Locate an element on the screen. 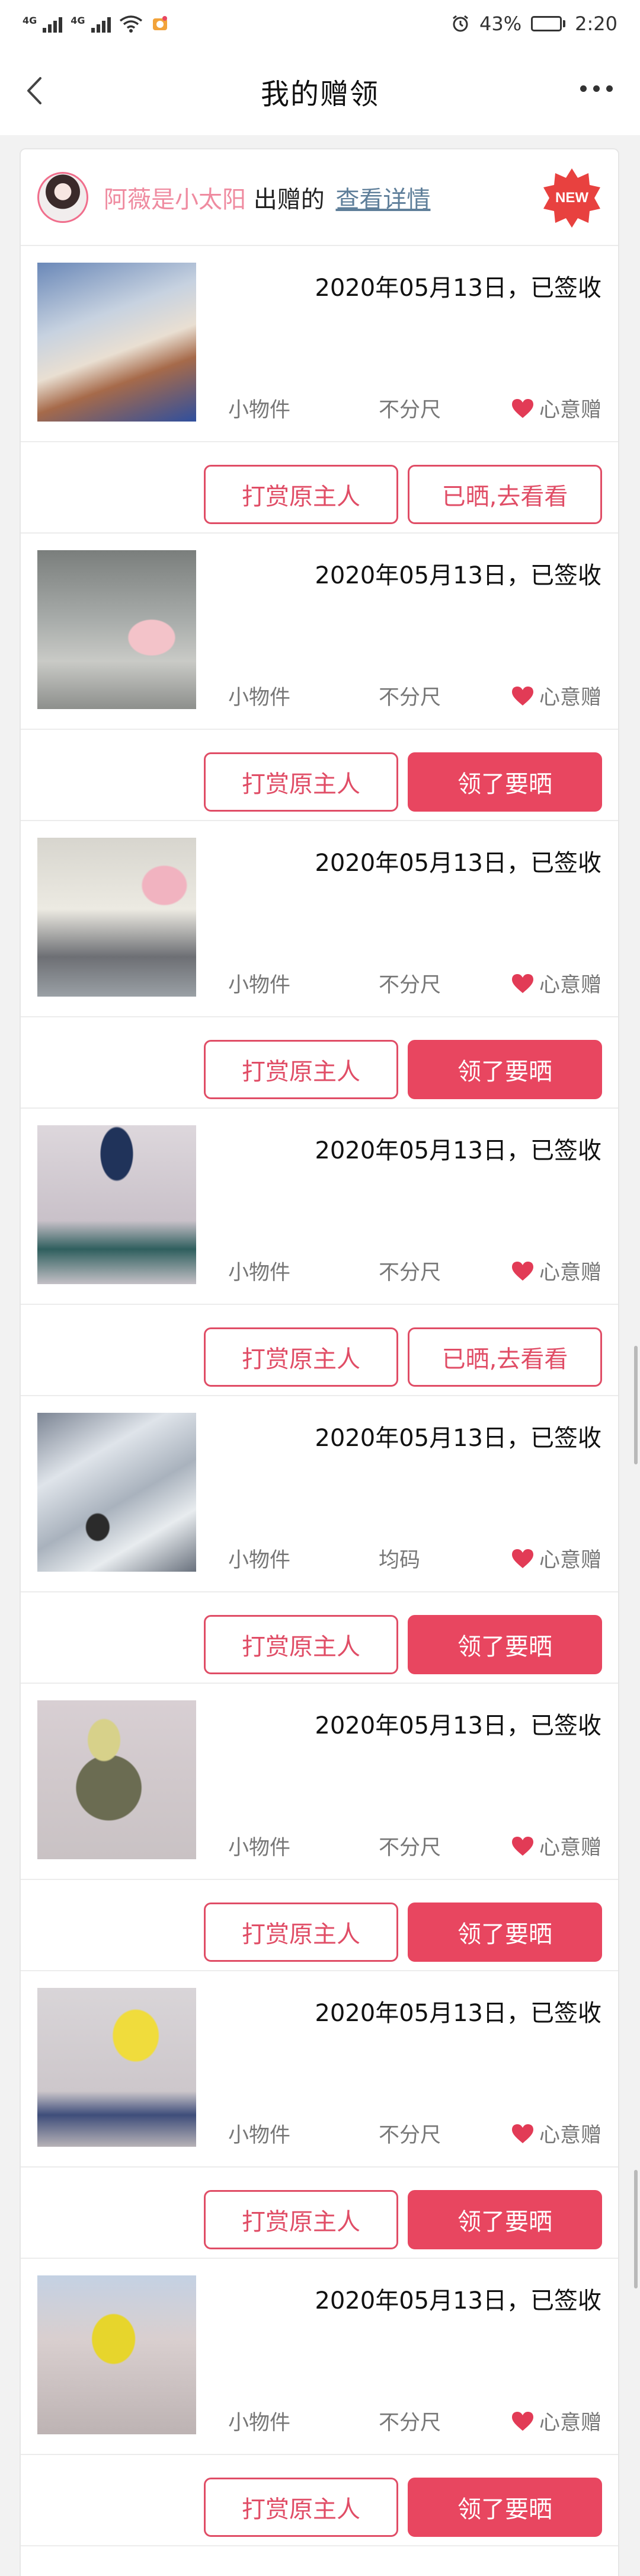 The width and height of the screenshot is (640, 2576). avatar is located at coordinates (62, 197).